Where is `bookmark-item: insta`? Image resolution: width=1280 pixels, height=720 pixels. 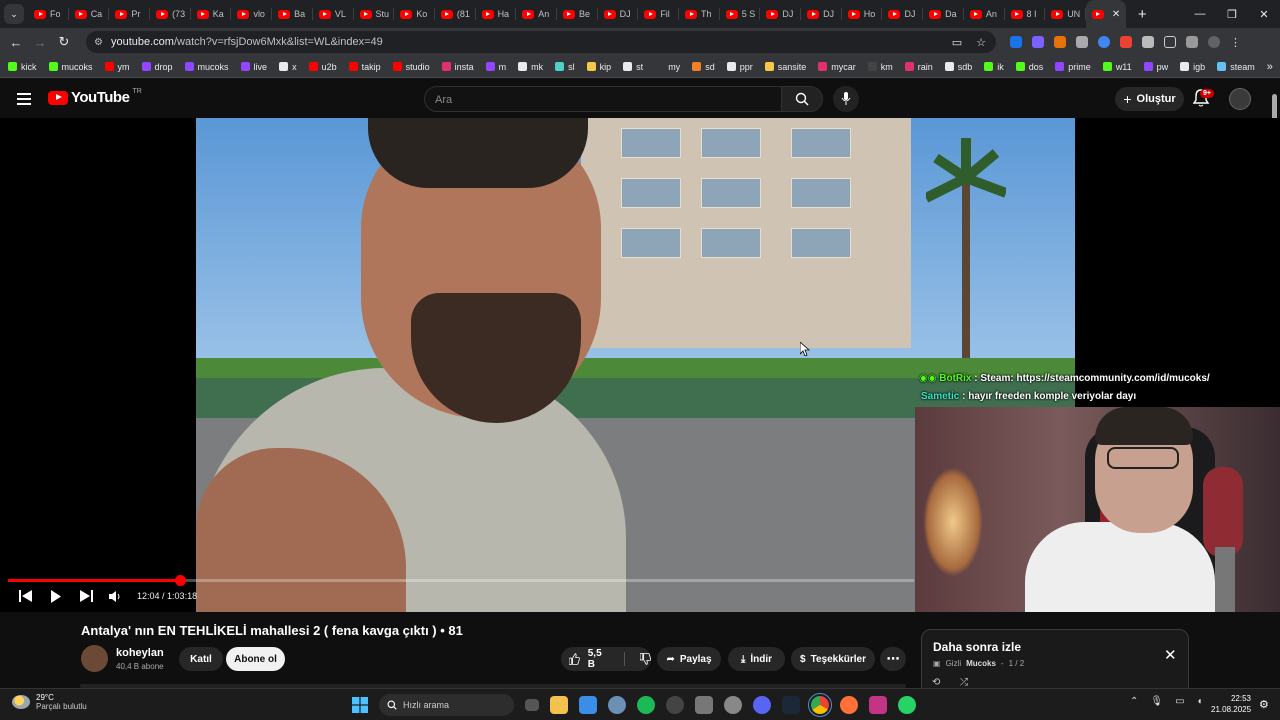
bookmark-item: insta is located at coordinates (457, 67).